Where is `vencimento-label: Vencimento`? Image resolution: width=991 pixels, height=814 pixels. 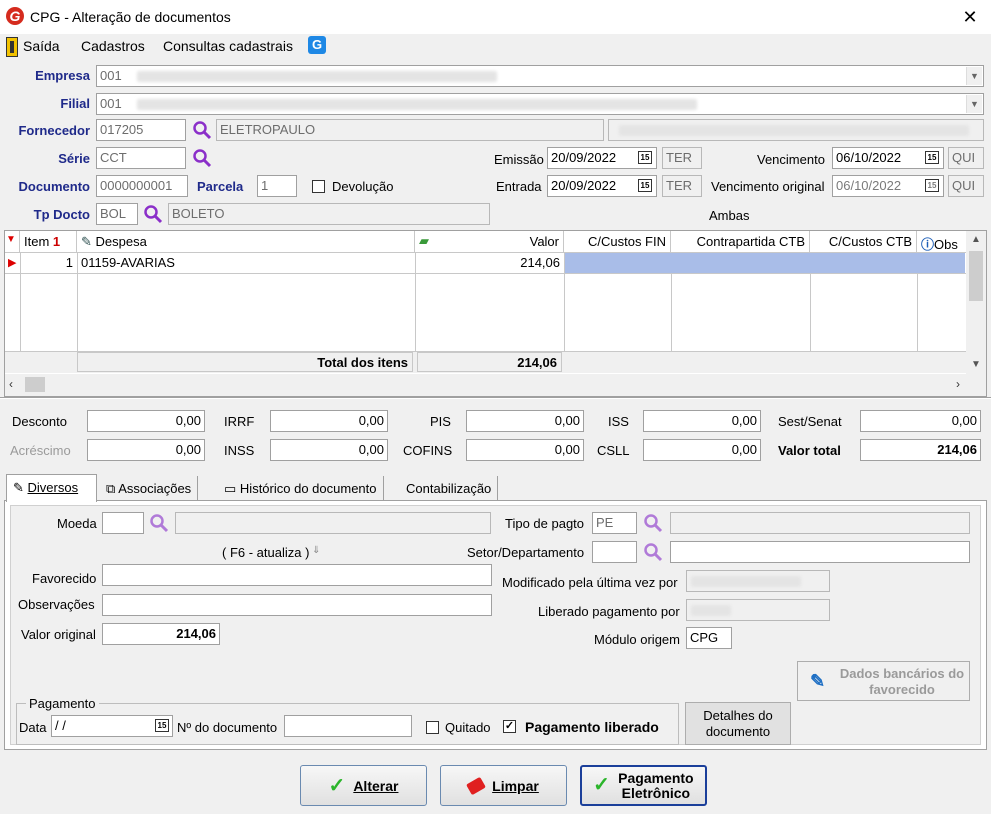
vencimento-label: Vencimento is located at coordinates (791, 159).